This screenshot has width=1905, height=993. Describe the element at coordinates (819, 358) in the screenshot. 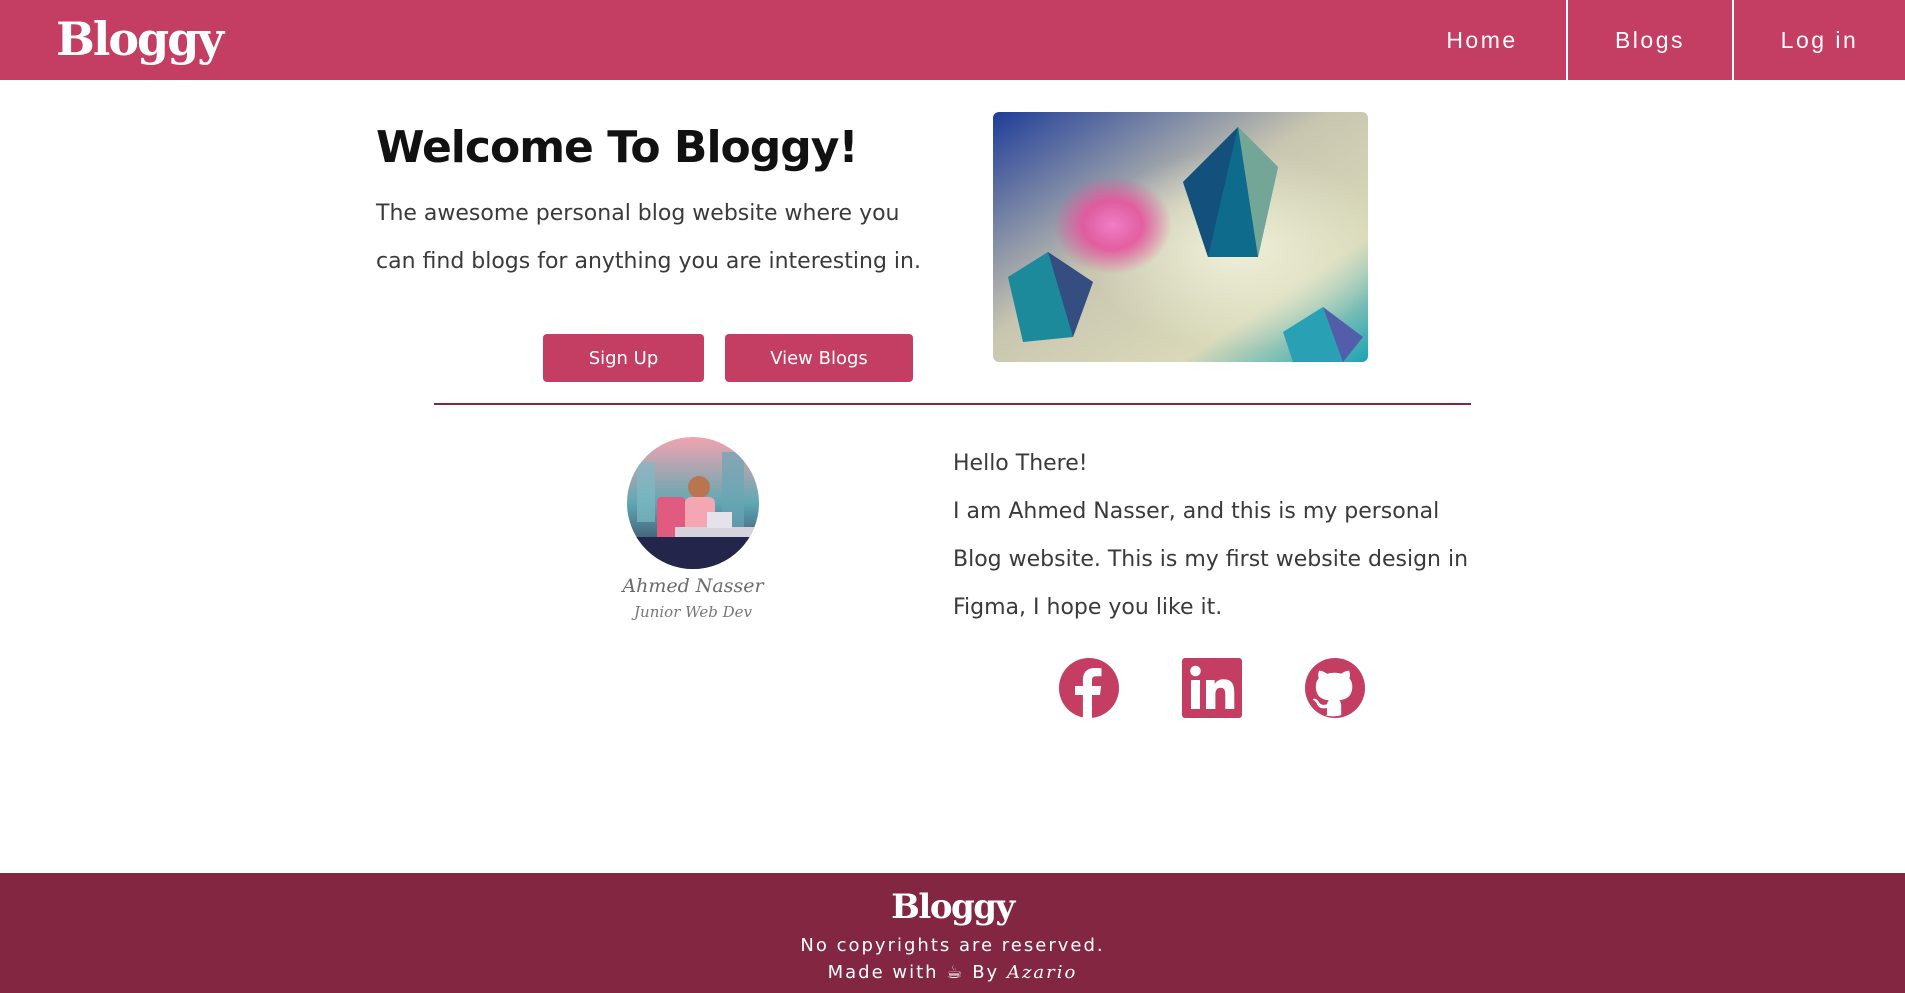

I see `view-blogs-button: View Blogs` at that location.